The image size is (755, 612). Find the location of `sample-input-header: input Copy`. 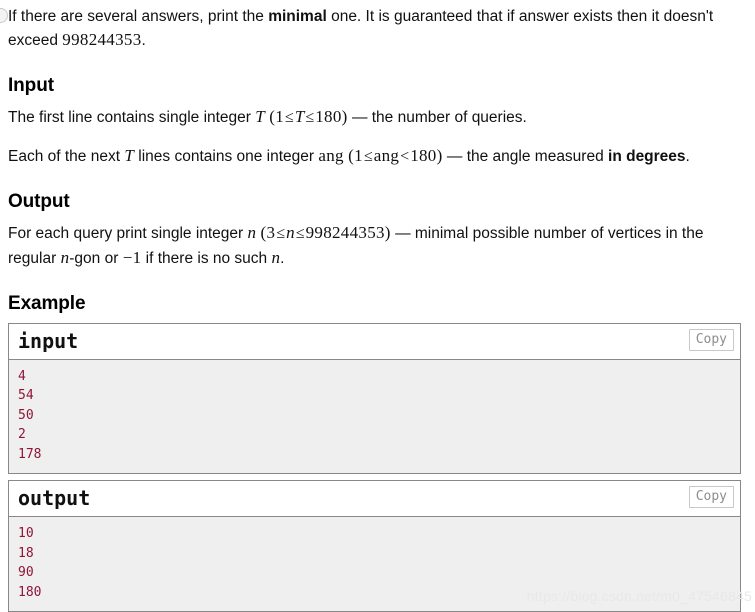

sample-input-header: input Copy is located at coordinates (374, 341).